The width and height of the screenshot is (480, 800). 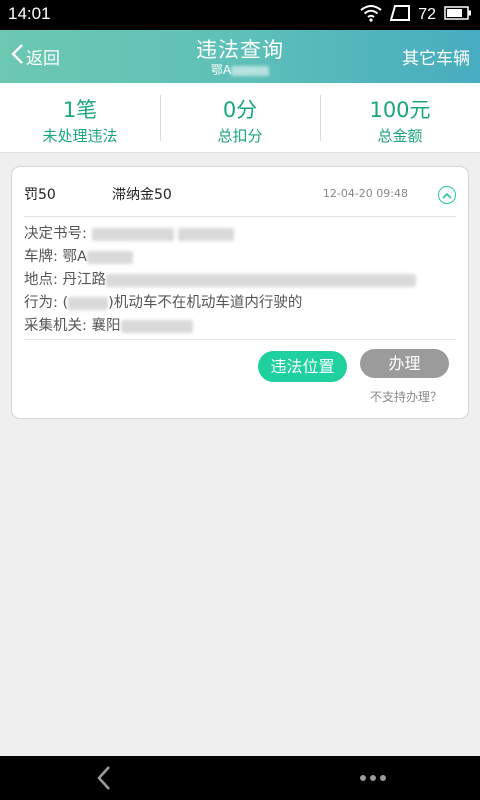 I want to click on agency-value: 襄阳, so click(x=106, y=326).